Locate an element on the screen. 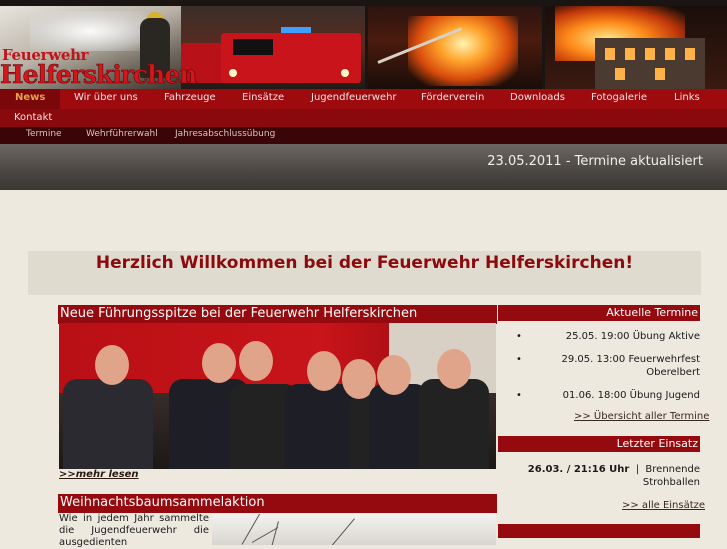 The image size is (727, 549). termine-item-line: 01.06. 18:00 Übung Jugend is located at coordinates (631, 395).